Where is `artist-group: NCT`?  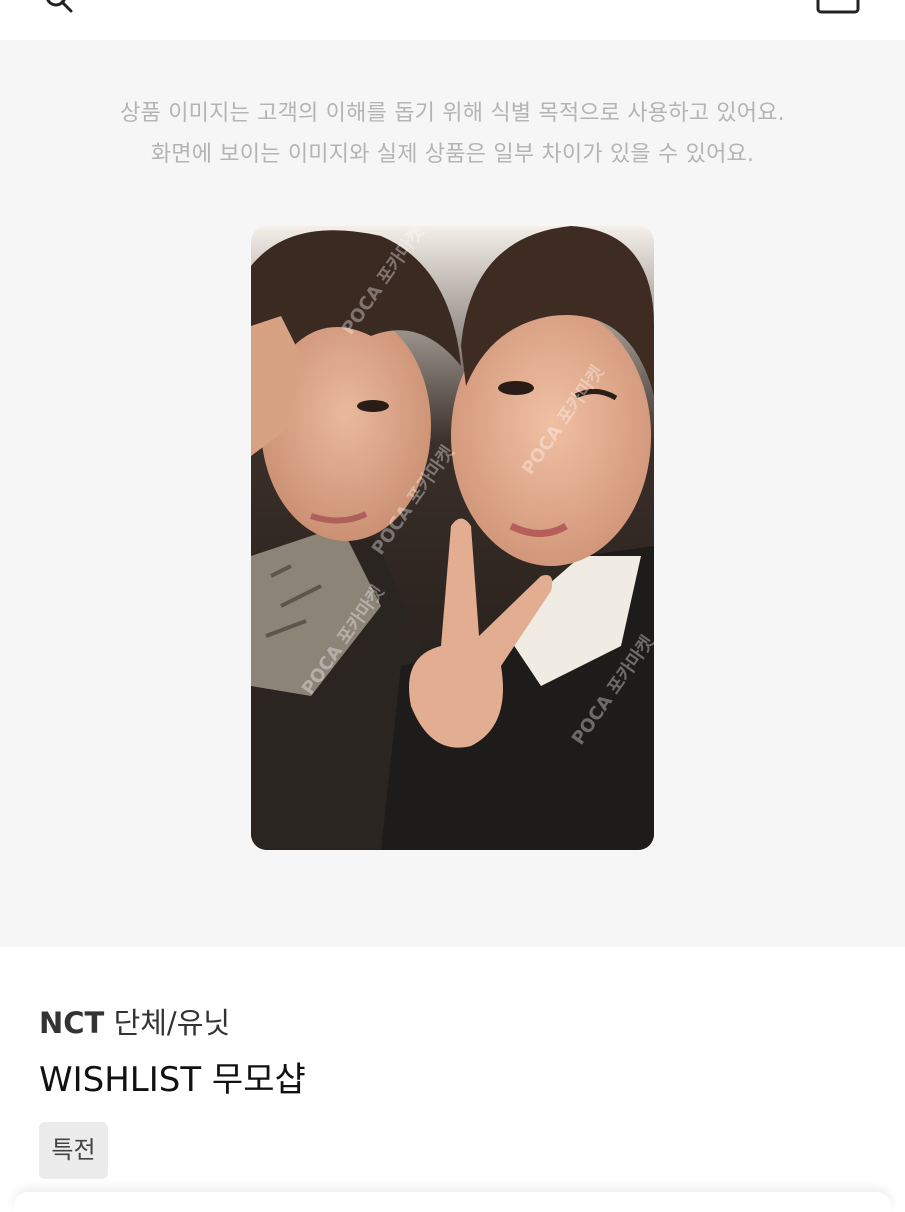 artist-group: NCT is located at coordinates (72, 1023).